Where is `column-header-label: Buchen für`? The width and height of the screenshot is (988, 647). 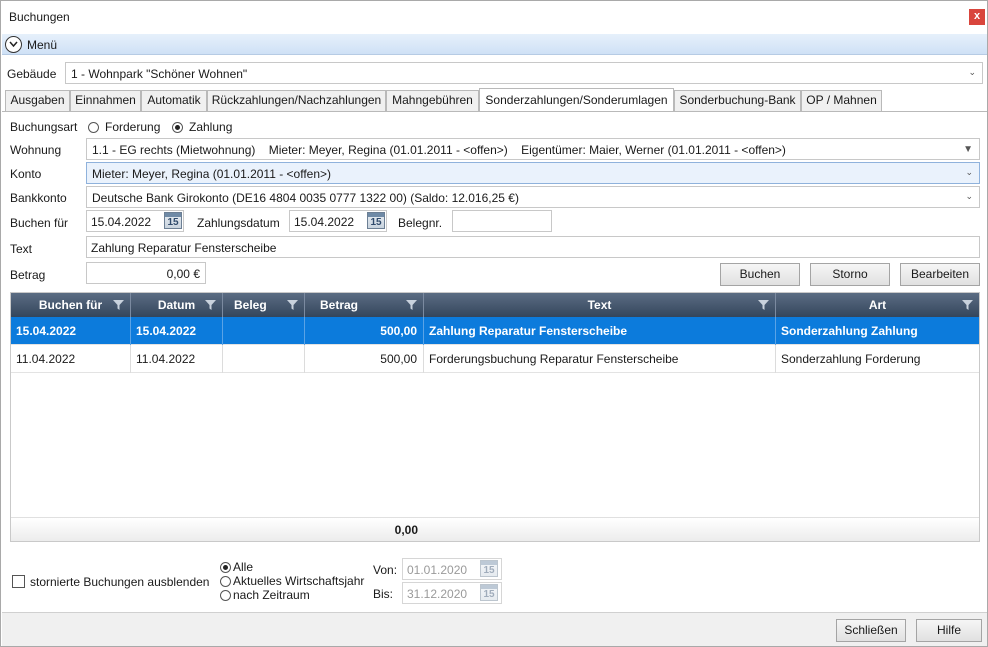
column-header-label: Buchen für is located at coordinates (70, 305).